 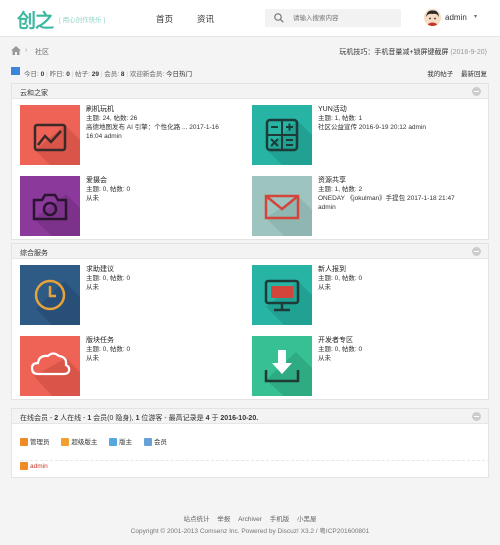 I want to click on forum-last-post: 高德地图发布 AI 引擎：个性化路 ... 2017-1-16, so click(x=166, y=127).